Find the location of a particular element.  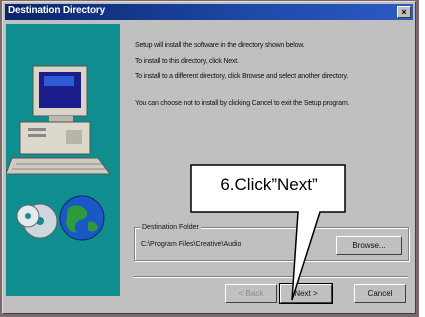

computer-case-icon is located at coordinates (55, 138).